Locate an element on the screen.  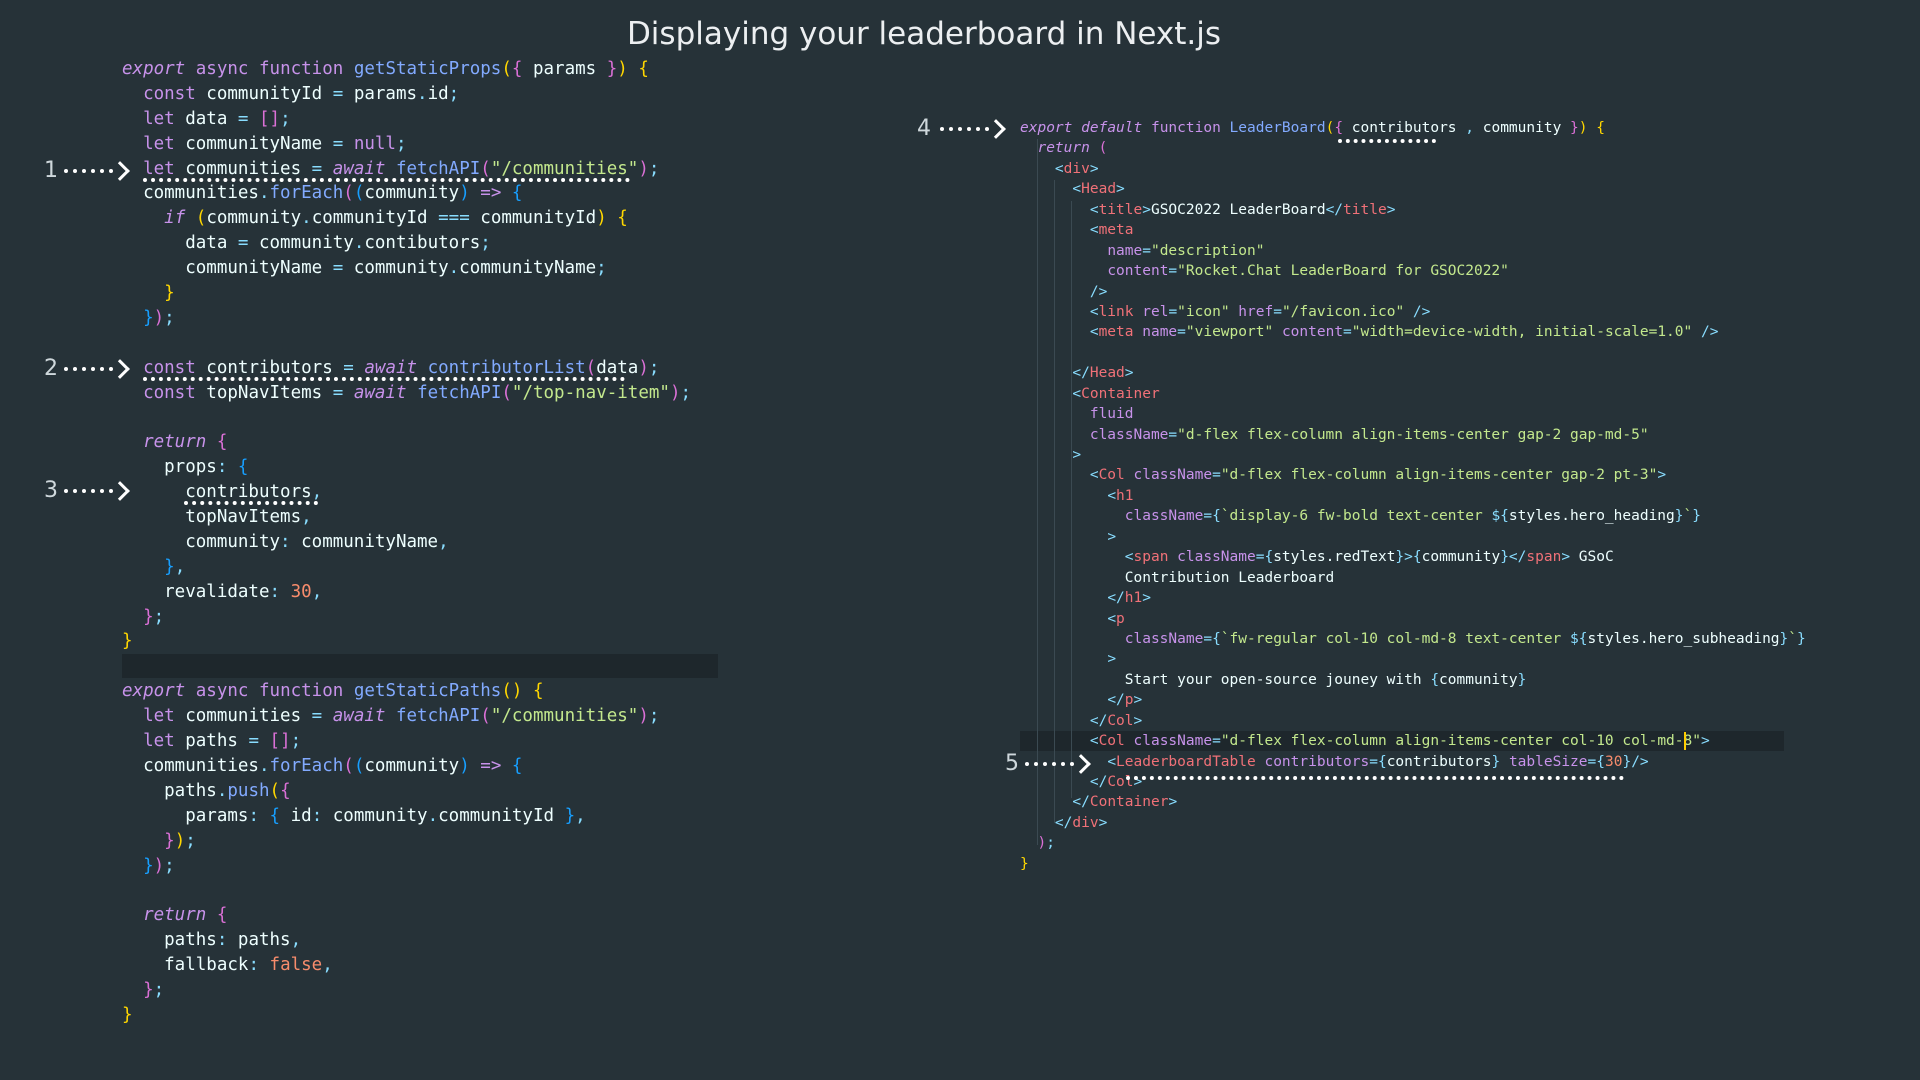
code-line: fluid is located at coordinates (1413, 414).